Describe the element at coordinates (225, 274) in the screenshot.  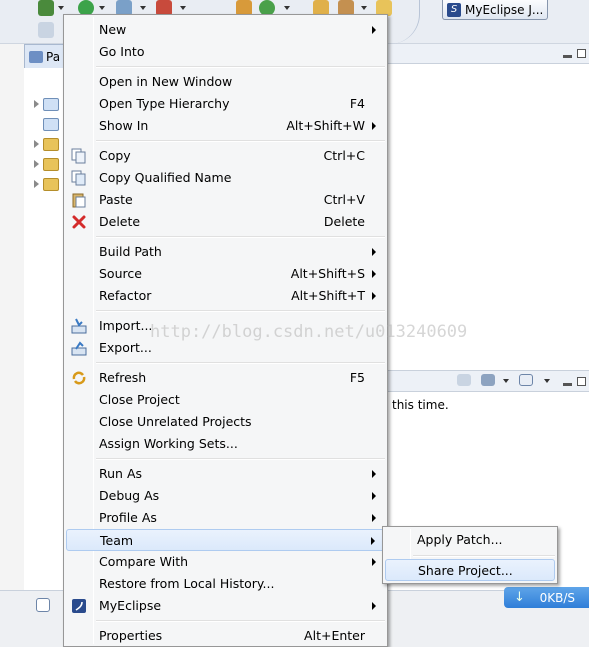
I see `menu-item-source: Source Alt+Shift+S` at that location.